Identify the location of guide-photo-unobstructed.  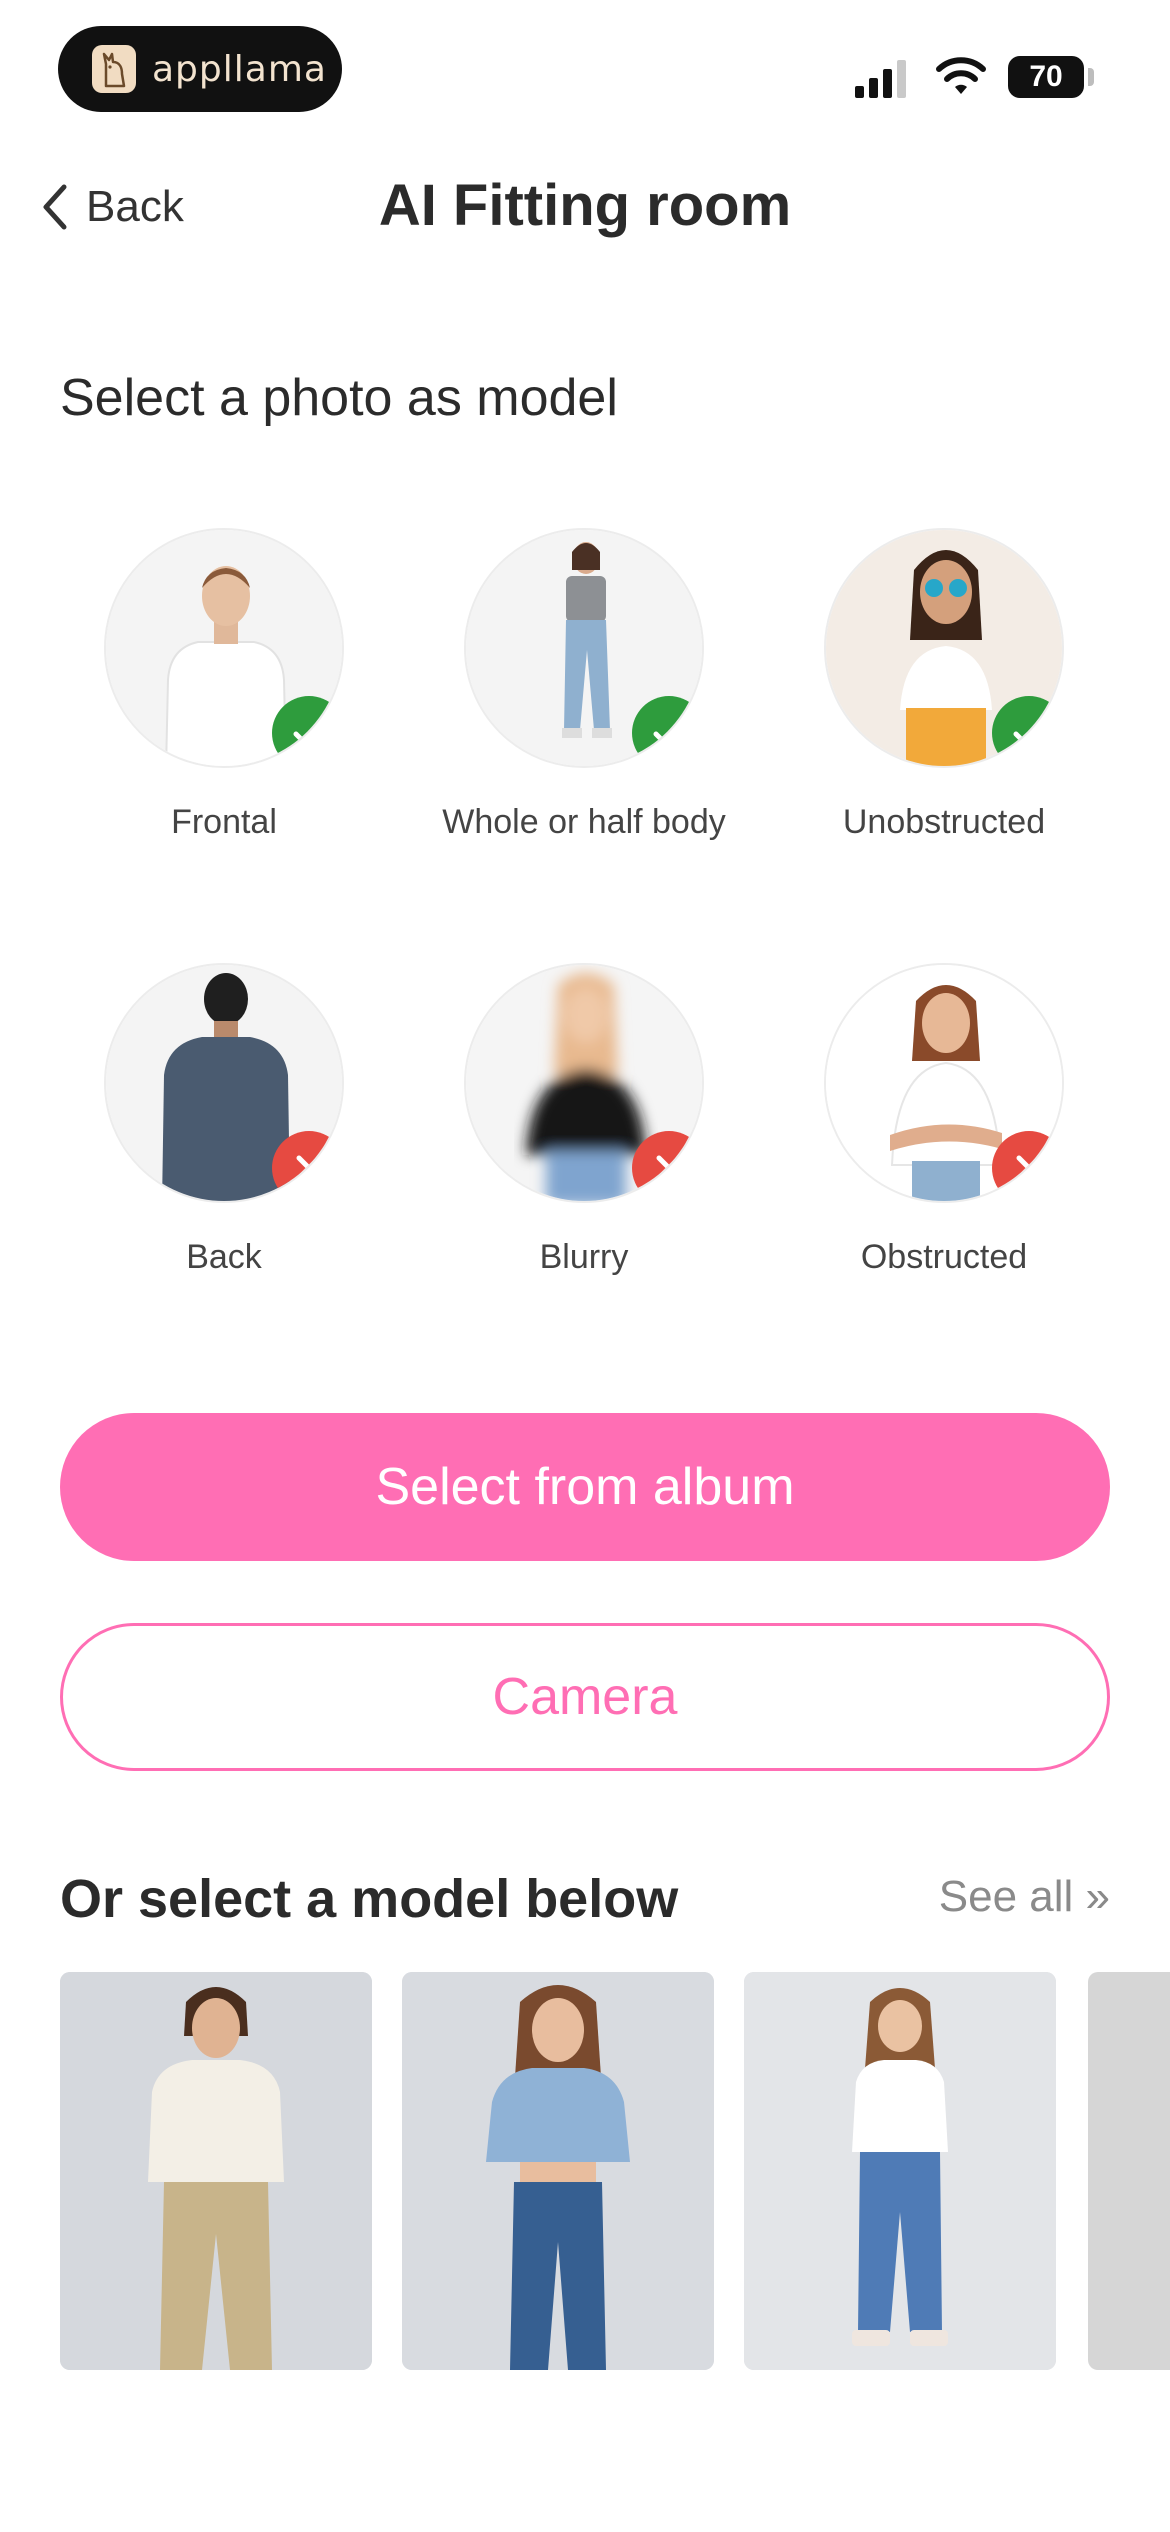
(944, 648).